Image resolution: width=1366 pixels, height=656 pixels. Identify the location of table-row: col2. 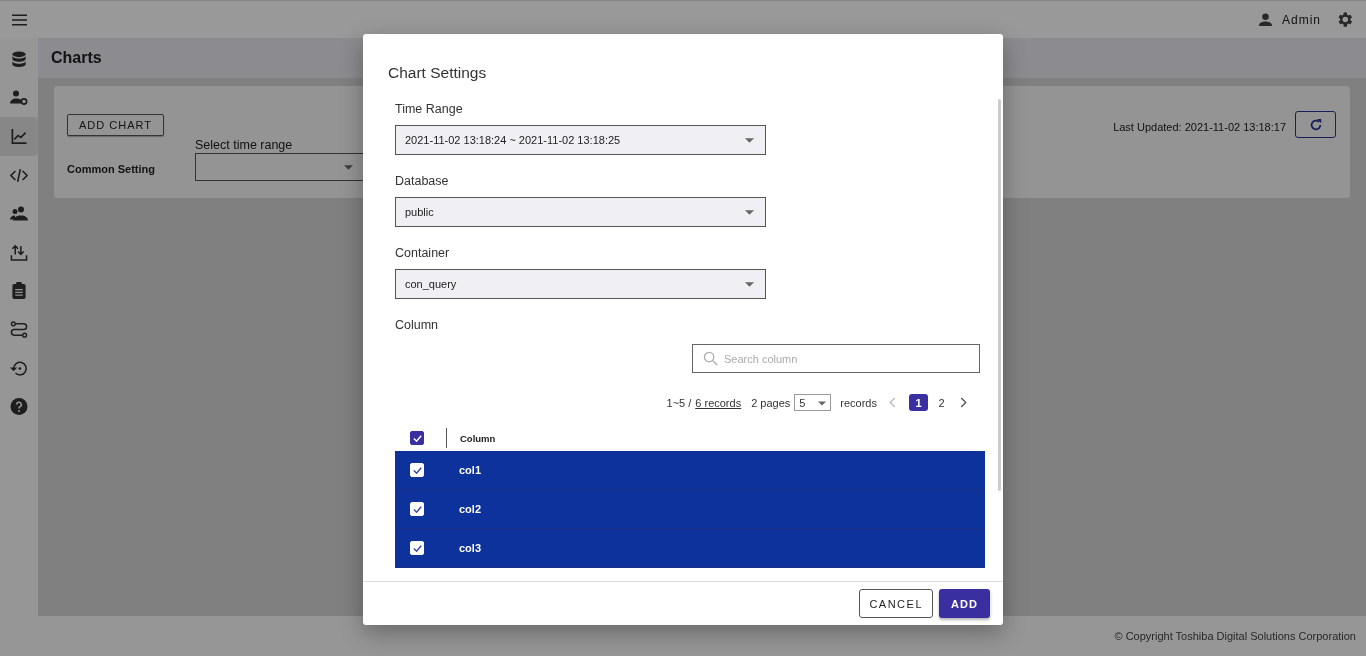
(690, 509).